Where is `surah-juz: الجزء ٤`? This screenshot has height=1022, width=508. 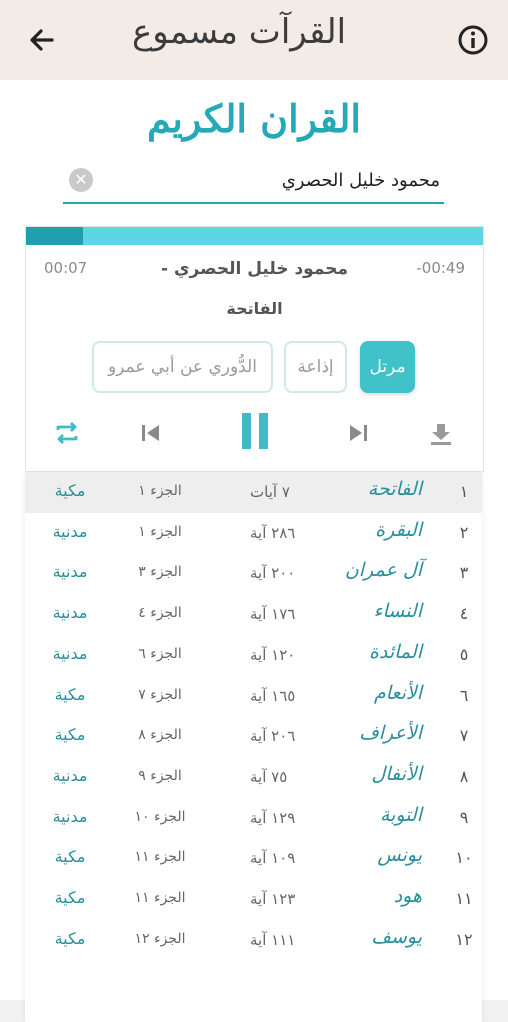
surah-juz: الجزء ٤ is located at coordinates (160, 613).